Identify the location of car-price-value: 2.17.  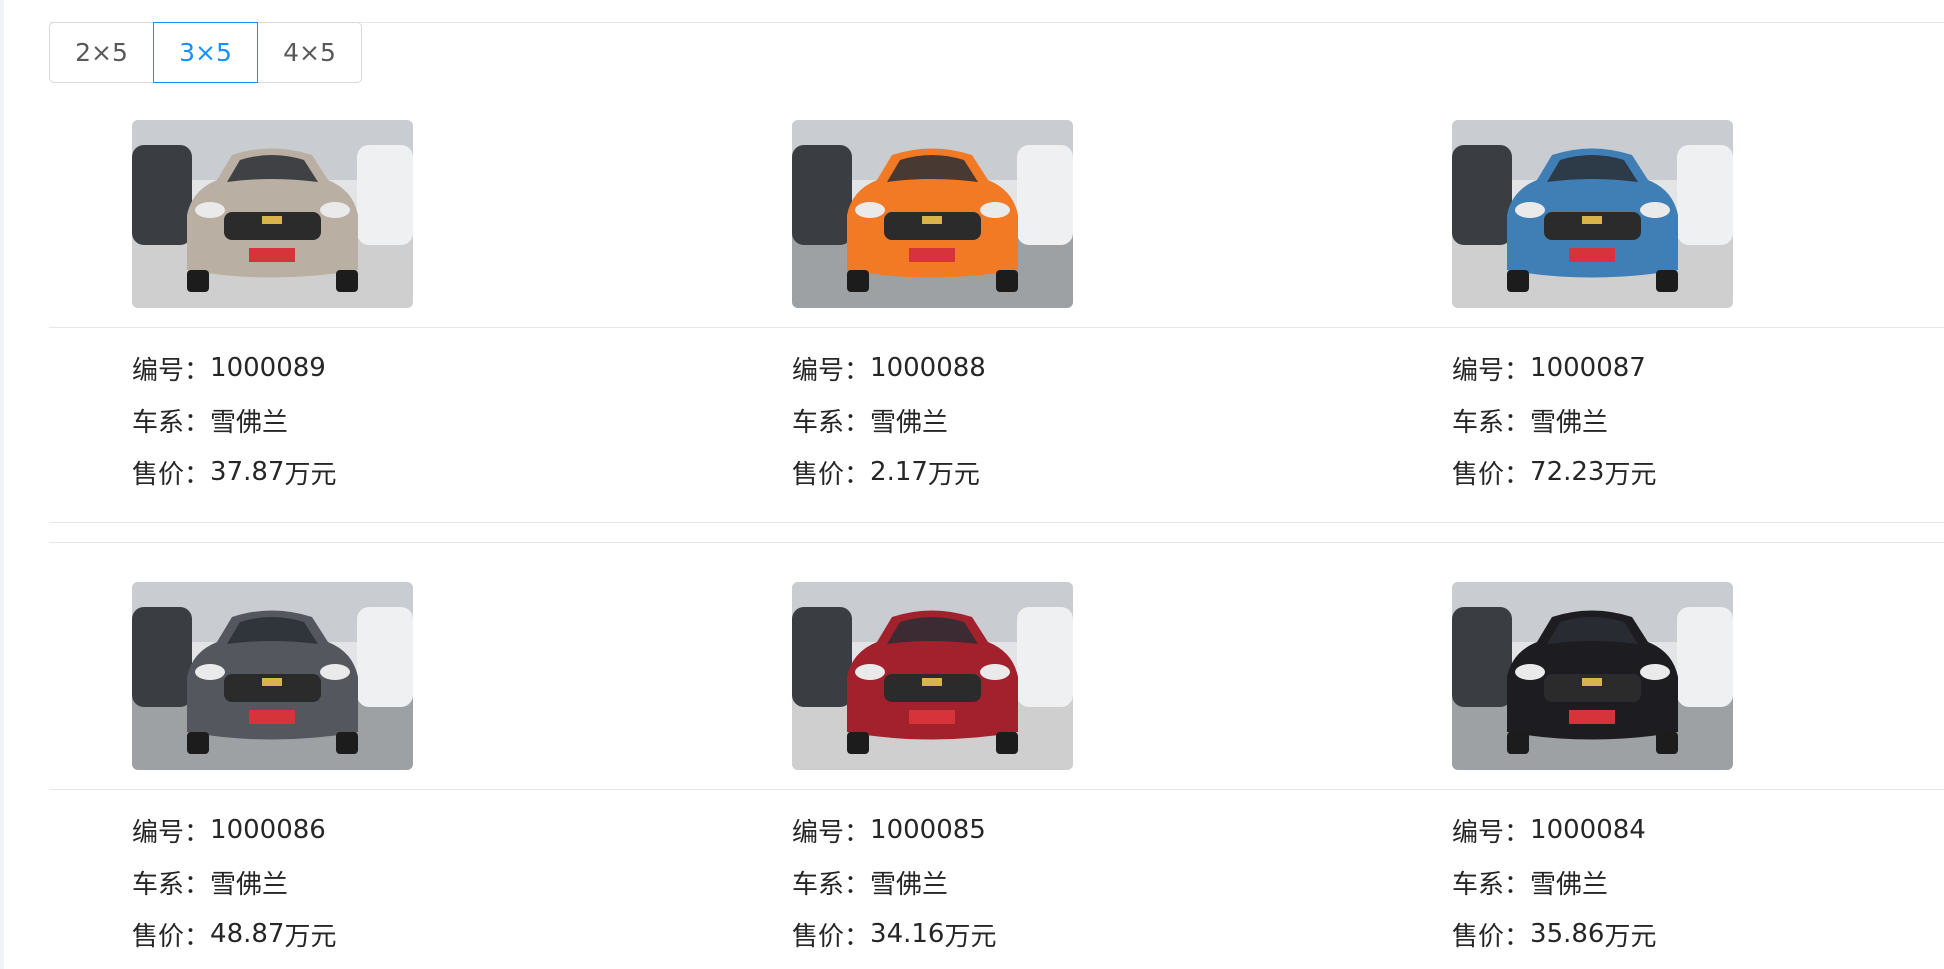
(899, 472).